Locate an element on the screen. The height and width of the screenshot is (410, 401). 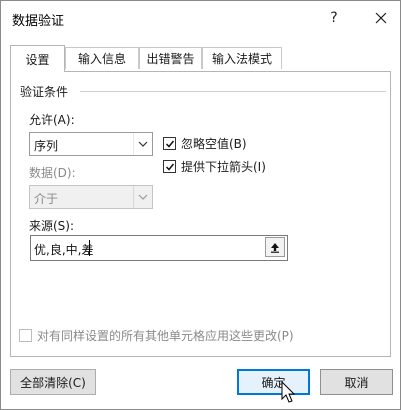
source-input: 优,良,中,差 is located at coordinates (159, 248).